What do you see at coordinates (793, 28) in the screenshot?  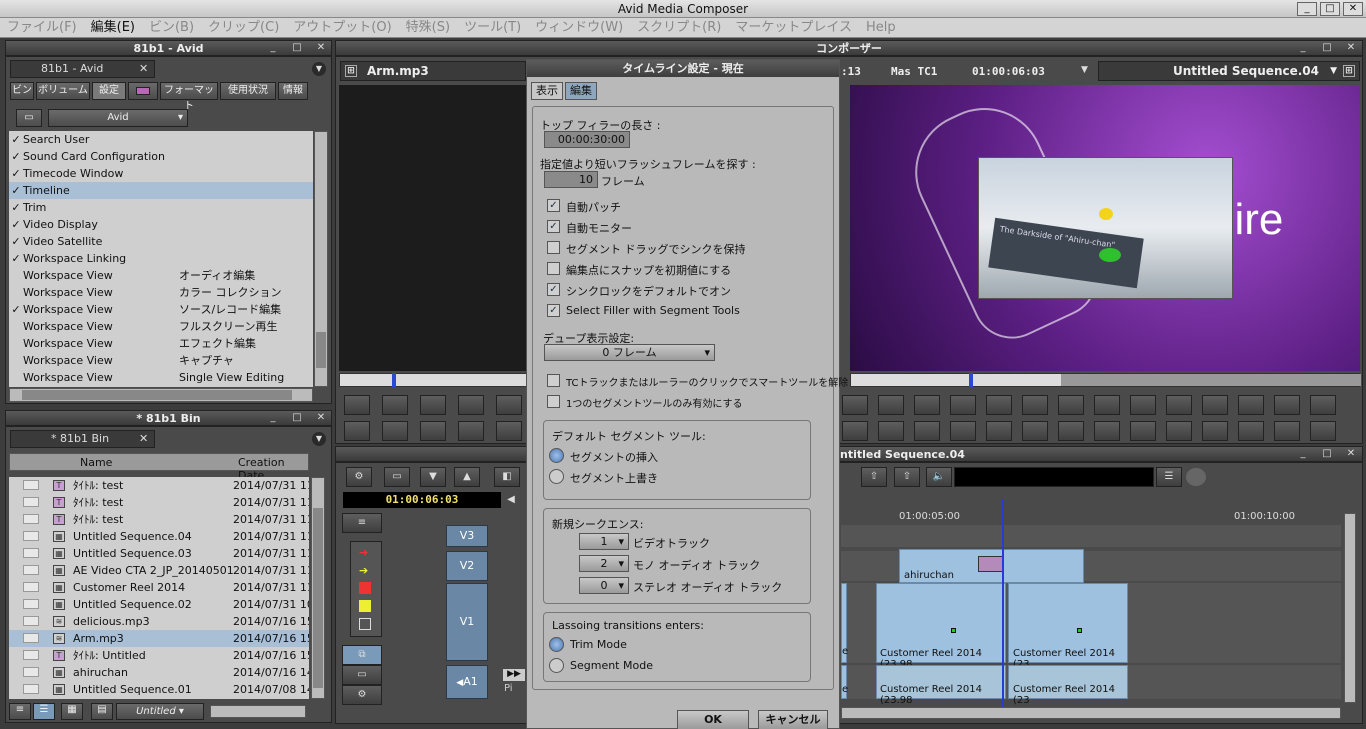 I see `menu-marketplace: マーケットプレイス` at bounding box center [793, 28].